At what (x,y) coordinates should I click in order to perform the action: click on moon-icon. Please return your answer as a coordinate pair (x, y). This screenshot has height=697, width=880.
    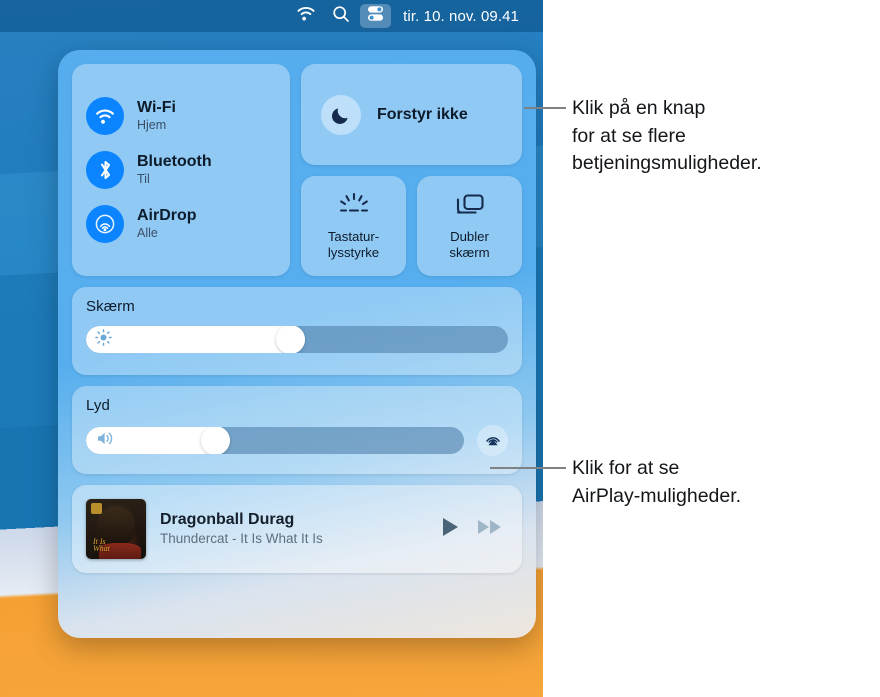
    Looking at the image, I should click on (341, 114).